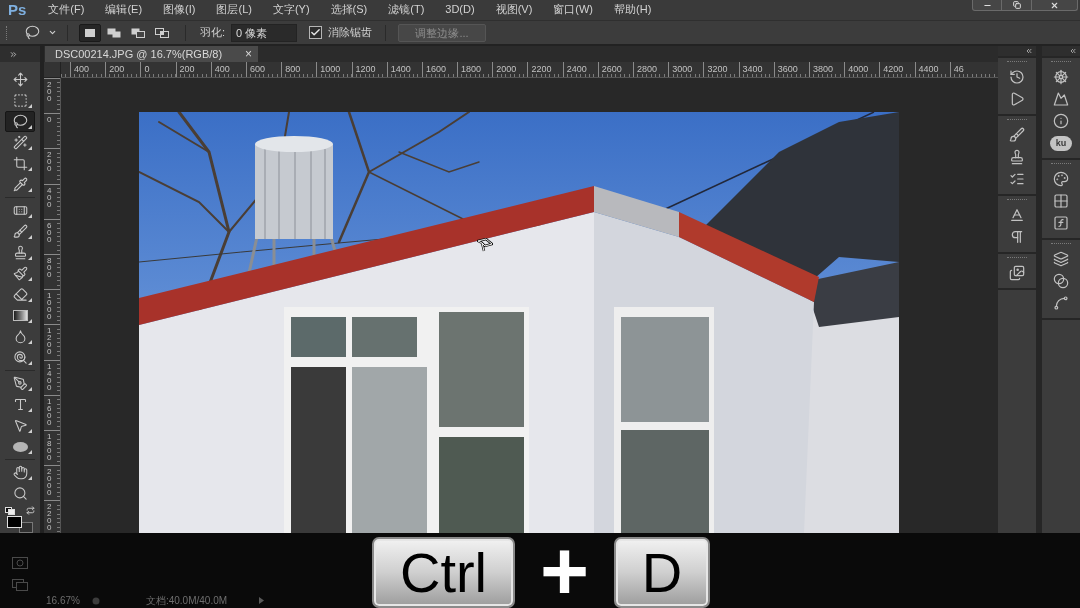 This screenshot has height=608, width=1080. I want to click on menu-item: 图像(I), so click(179, 9).